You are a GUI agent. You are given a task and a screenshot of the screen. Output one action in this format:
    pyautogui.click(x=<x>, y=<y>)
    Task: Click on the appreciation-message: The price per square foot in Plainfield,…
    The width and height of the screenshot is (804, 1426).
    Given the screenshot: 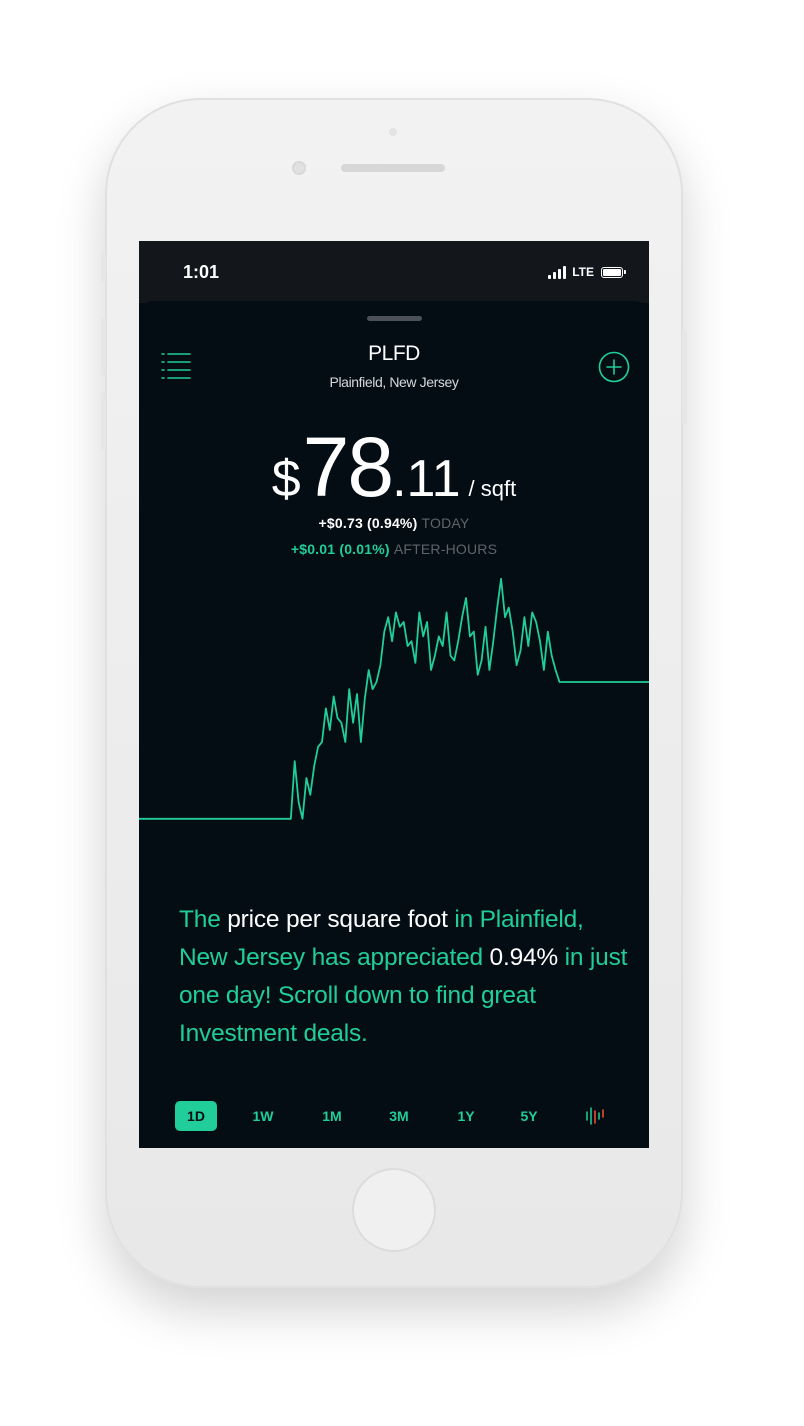 What is the action you would take?
    pyautogui.click(x=404, y=977)
    